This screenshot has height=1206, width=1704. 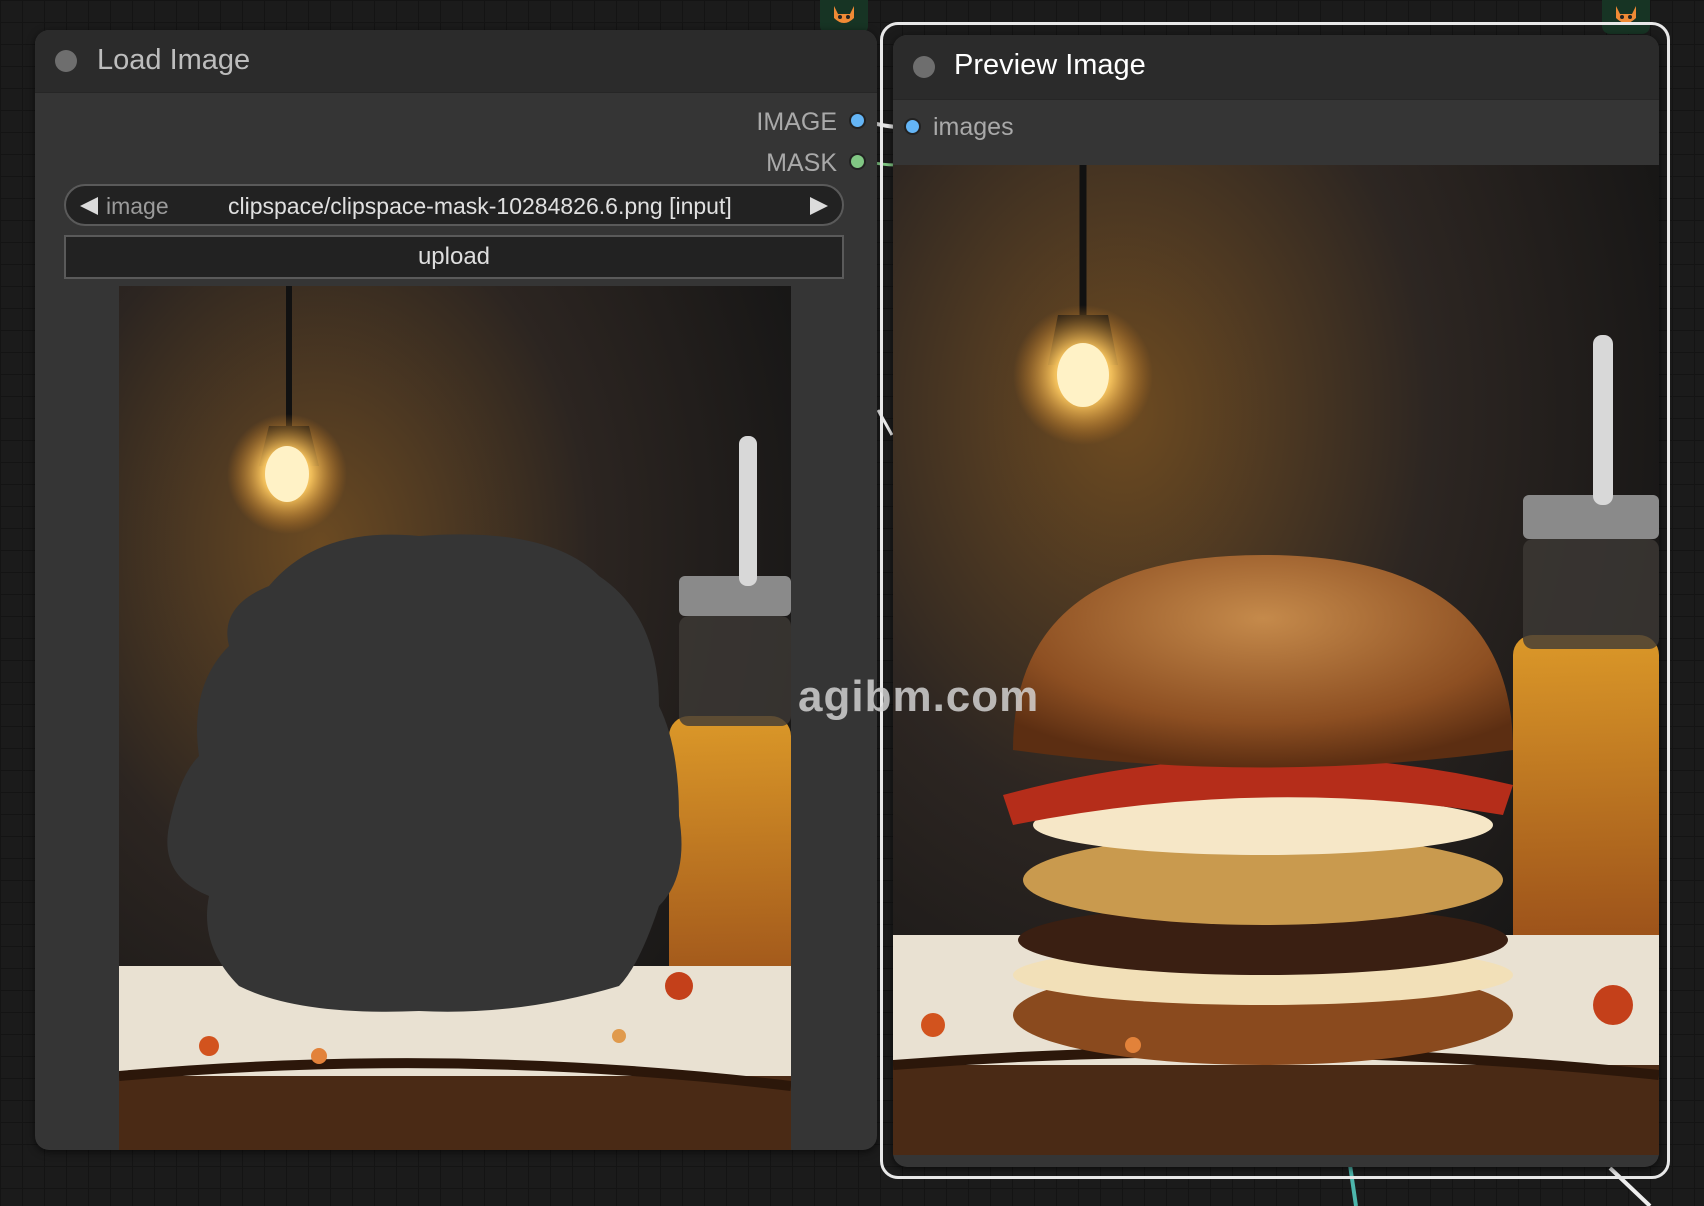 I want to click on arrow-right-icon, so click(x=819, y=206).